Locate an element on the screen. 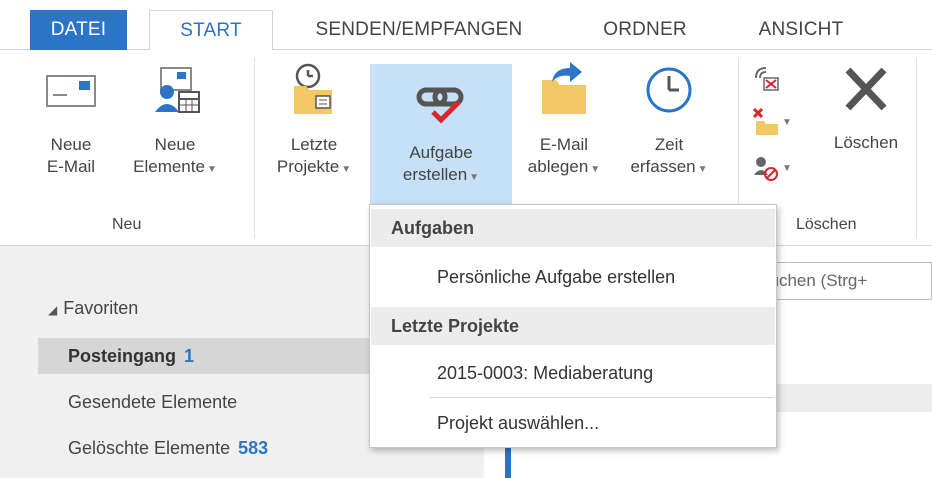  menu-separator is located at coordinates (602, 397).